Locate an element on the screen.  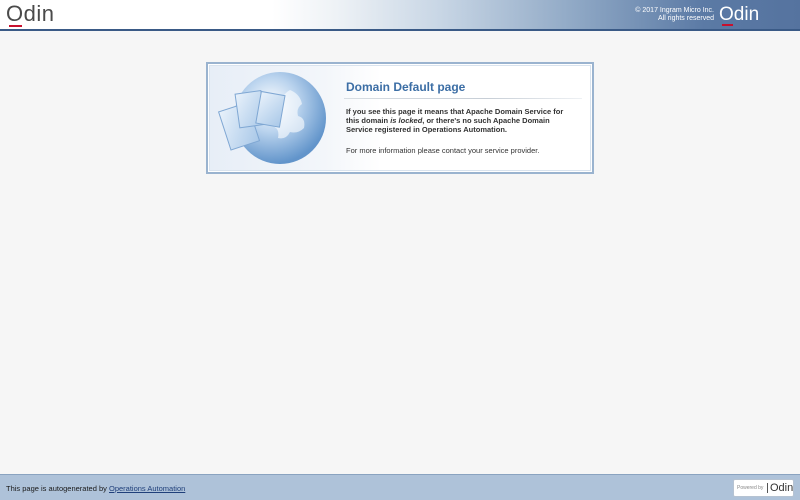
footer-autogenerated-text: This page is autogenerated by is located at coordinates (56, 488).